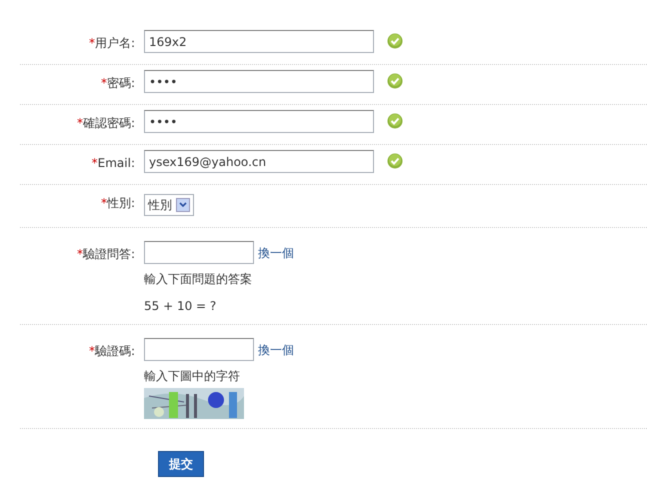  What do you see at coordinates (120, 203) in the screenshot?
I see `field-label: 性別:` at bounding box center [120, 203].